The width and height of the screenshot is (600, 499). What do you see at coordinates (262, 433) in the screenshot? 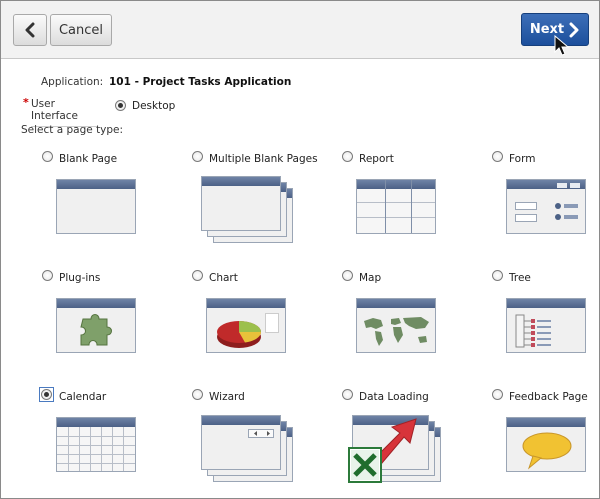
I see `wizard-nav-arrows-icon` at bounding box center [262, 433].